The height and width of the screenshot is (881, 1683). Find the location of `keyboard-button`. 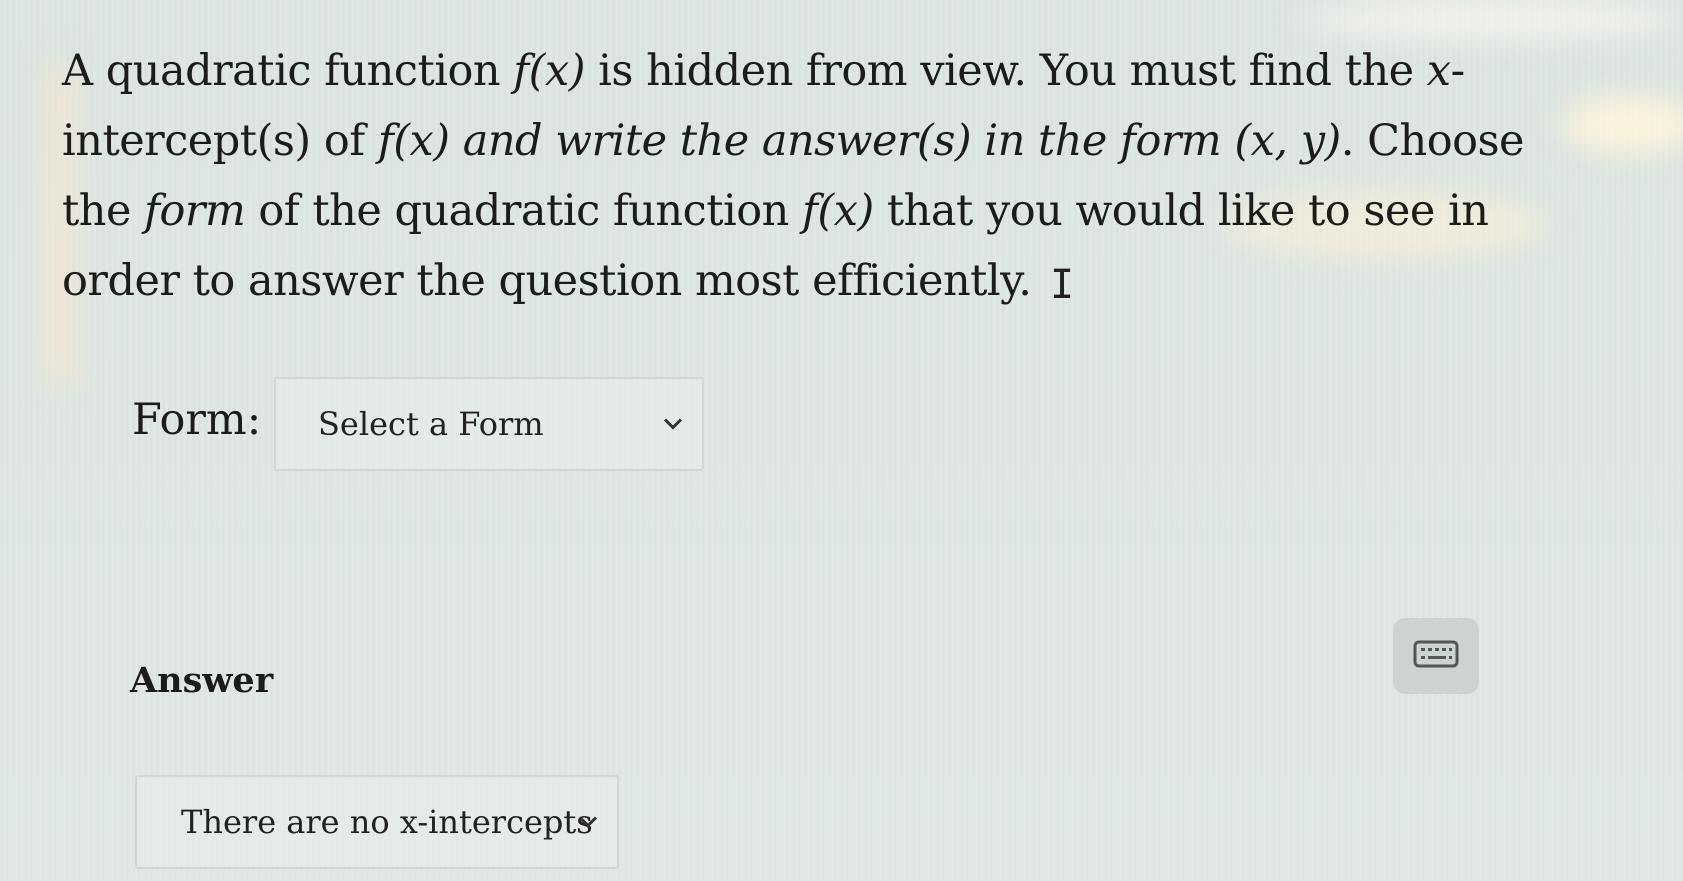

keyboard-button is located at coordinates (1436, 656).